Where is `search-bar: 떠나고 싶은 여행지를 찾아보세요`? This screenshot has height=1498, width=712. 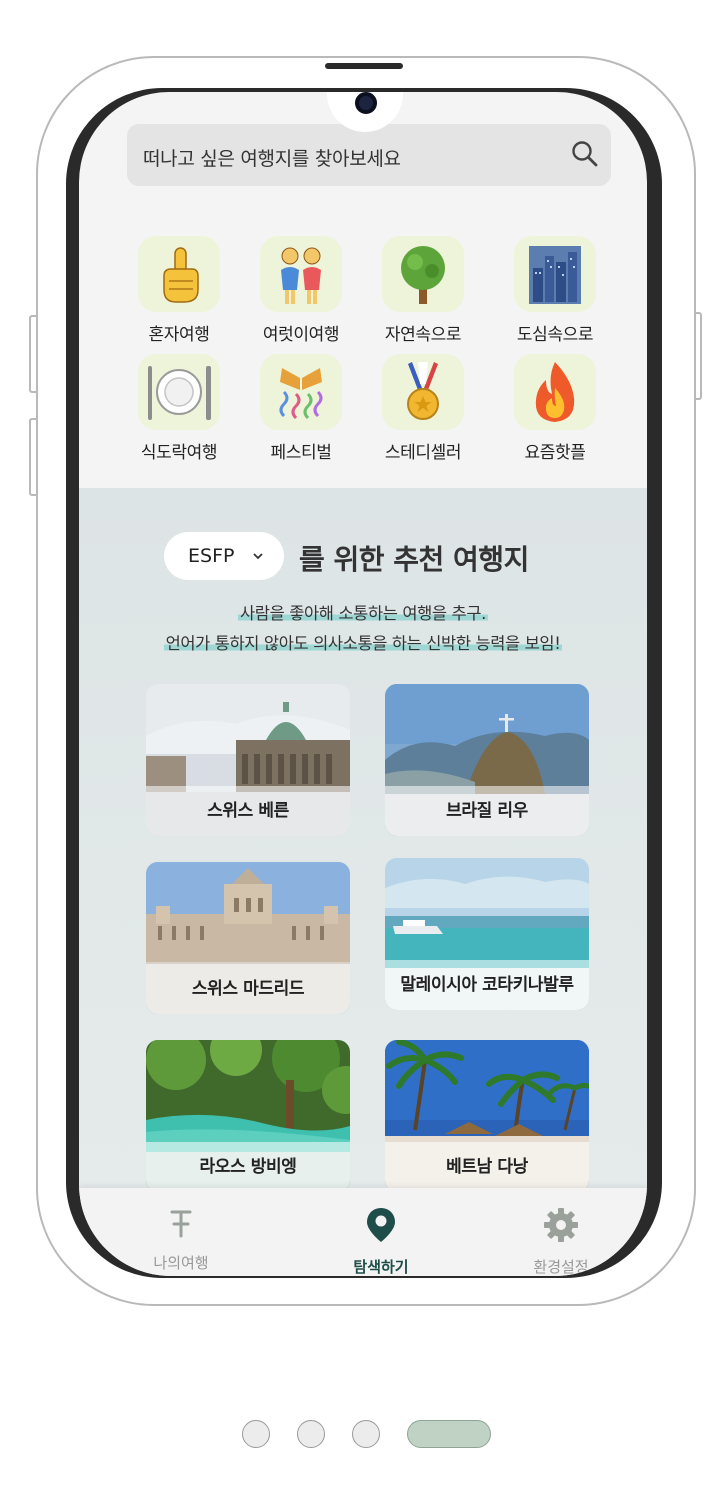
search-bar: 떠나고 싶은 여행지를 찾아보세요 is located at coordinates (369, 155).